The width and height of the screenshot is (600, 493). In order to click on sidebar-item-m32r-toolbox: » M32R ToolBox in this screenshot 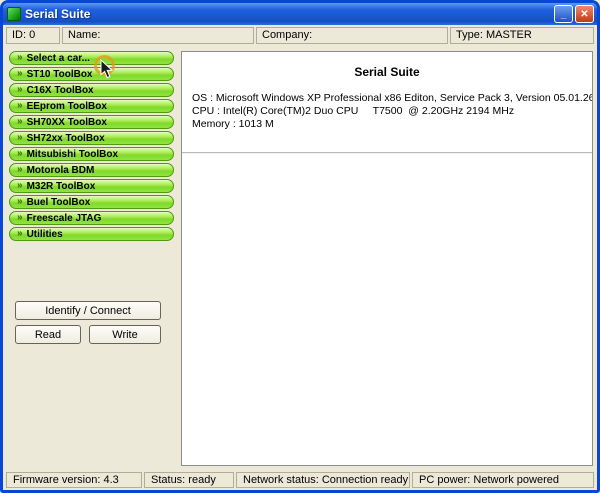, I will do `click(91, 186)`.